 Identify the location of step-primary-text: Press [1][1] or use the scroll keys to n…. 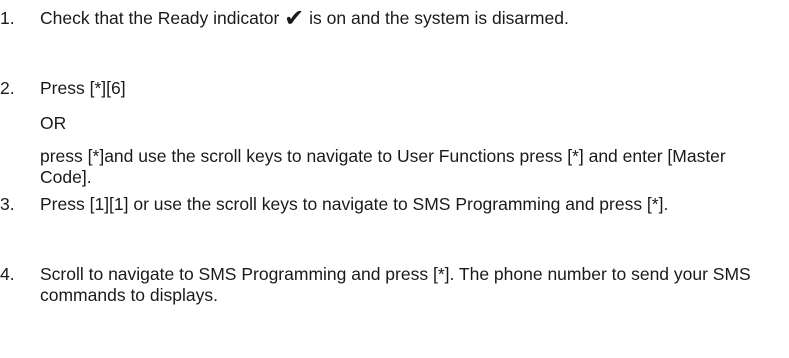
(354, 204).